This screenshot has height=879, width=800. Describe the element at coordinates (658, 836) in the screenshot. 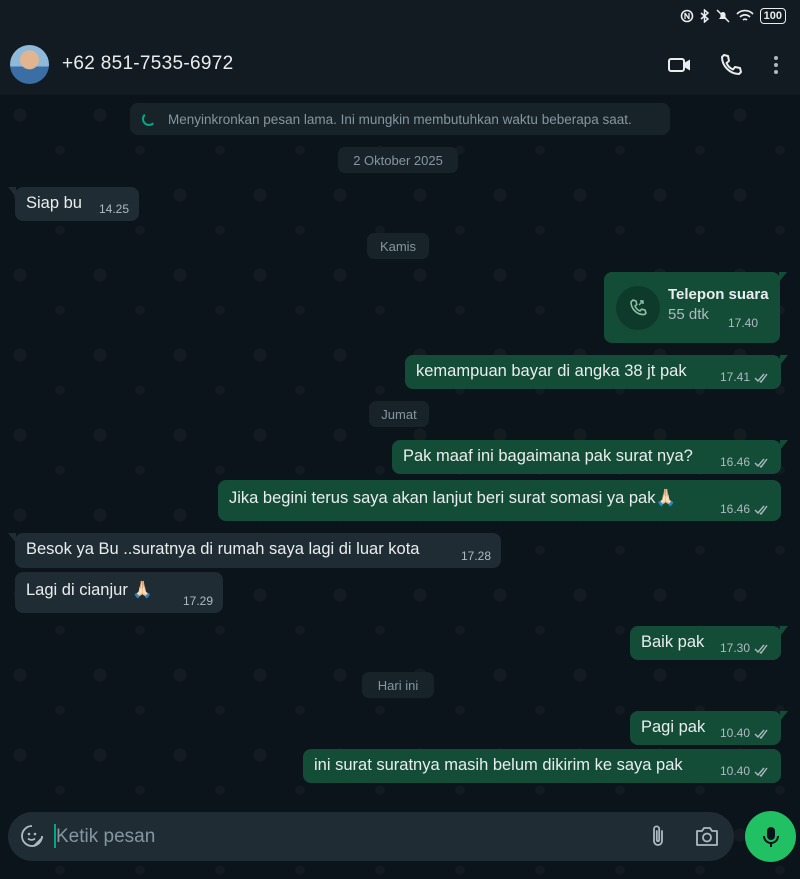

I see `attach-icon` at that location.